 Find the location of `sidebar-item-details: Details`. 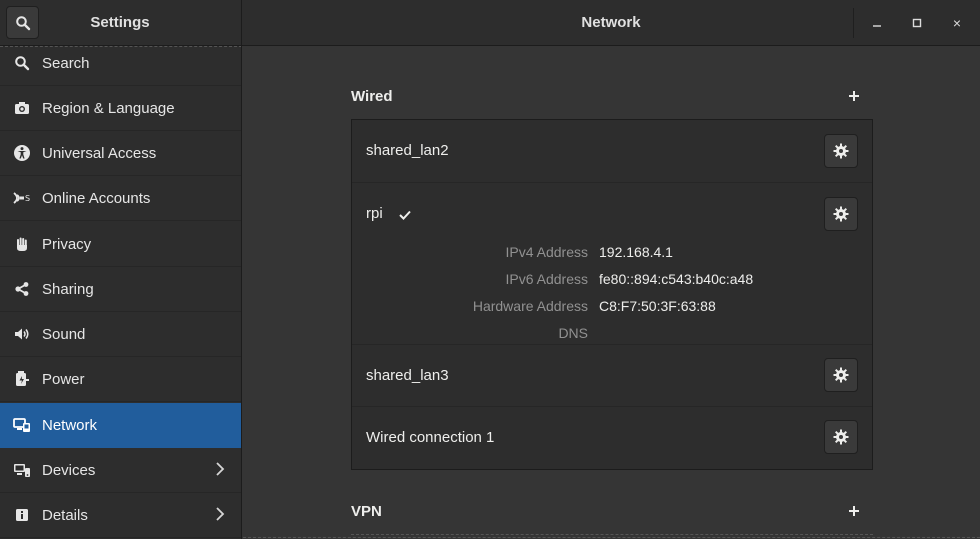

sidebar-item-details: Details is located at coordinates (120, 515).